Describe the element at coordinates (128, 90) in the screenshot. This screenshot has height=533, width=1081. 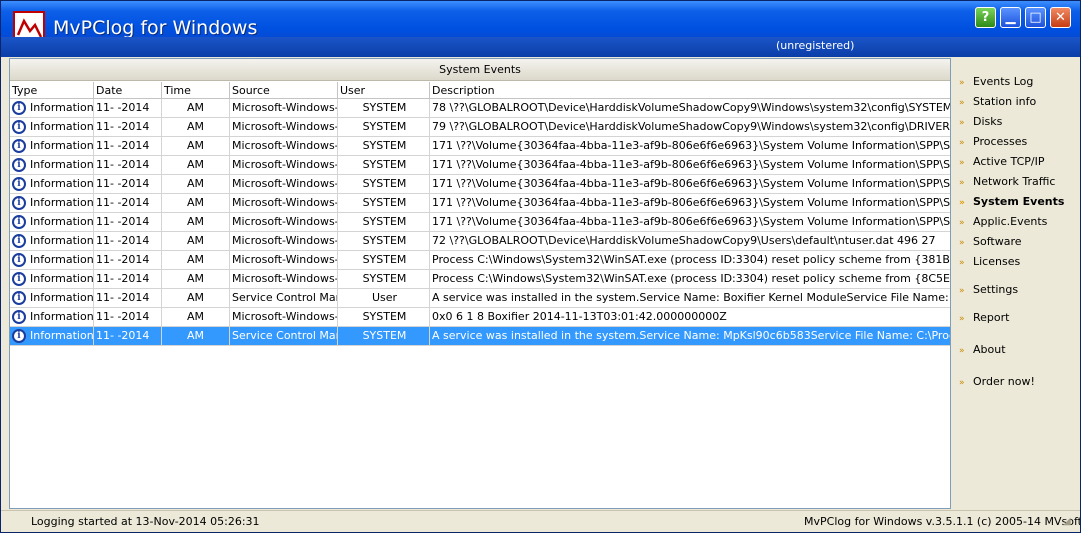
I see `column-header-date: Date` at that location.